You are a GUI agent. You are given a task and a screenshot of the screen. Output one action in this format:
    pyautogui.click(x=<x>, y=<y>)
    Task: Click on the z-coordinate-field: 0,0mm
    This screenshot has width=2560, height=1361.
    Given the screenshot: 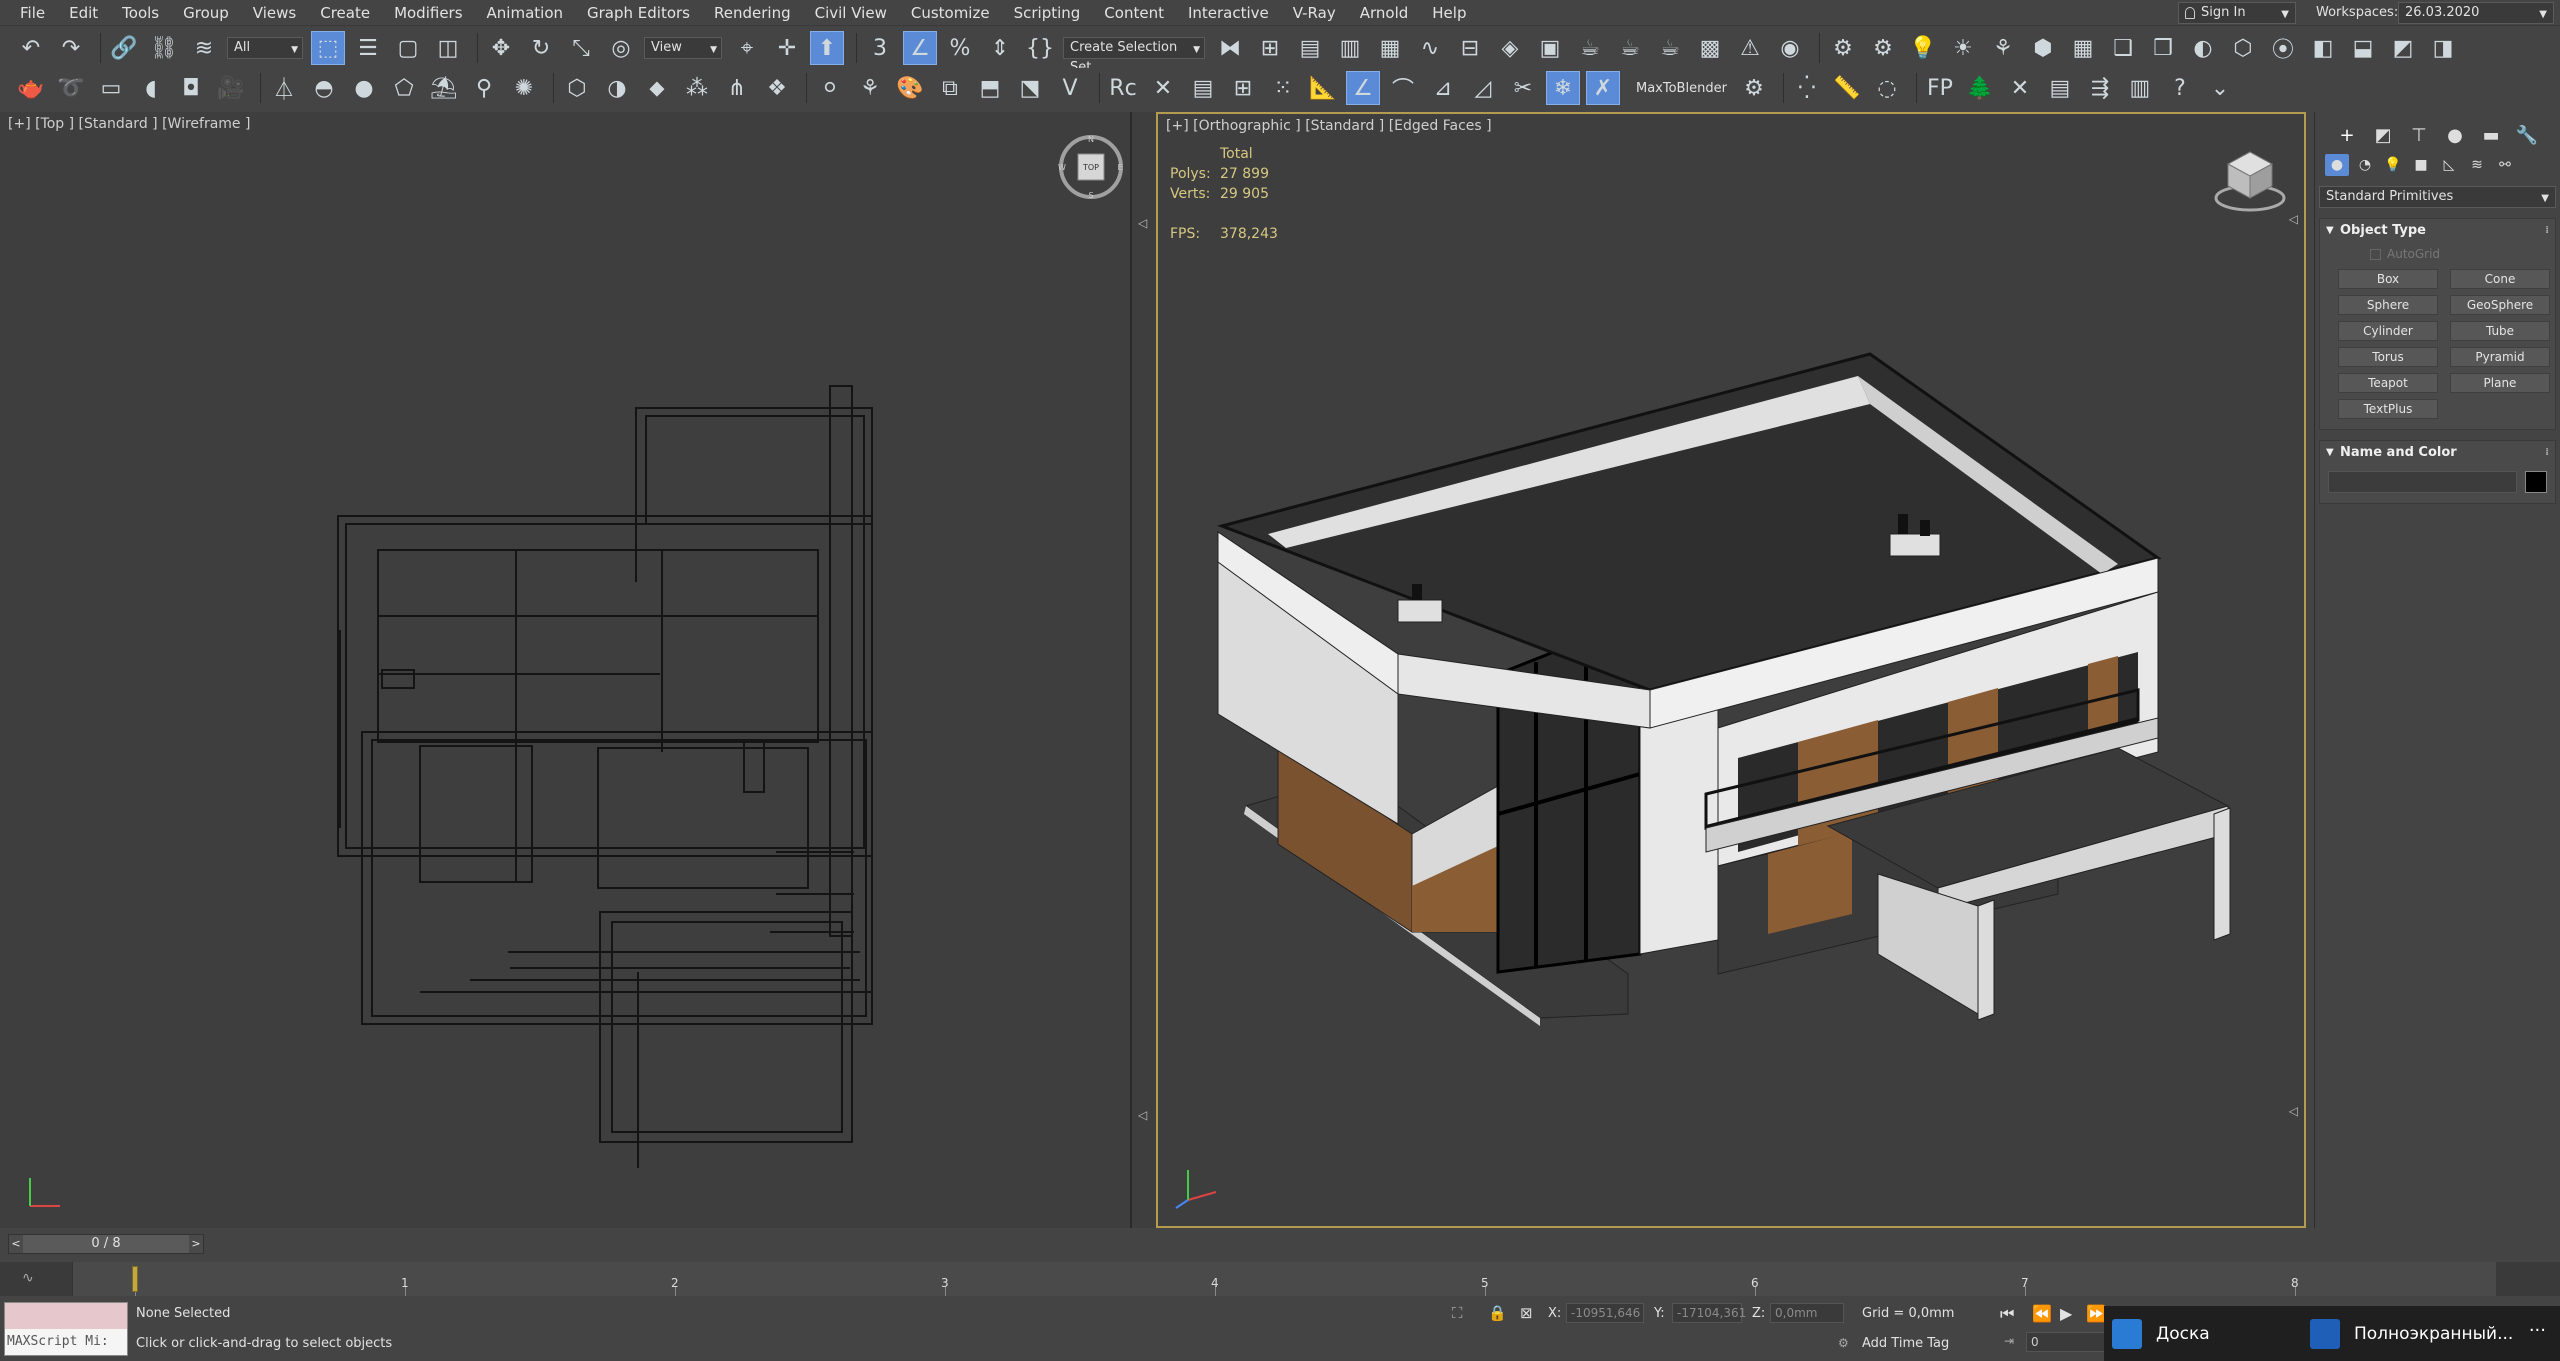 What is the action you would take?
    pyautogui.click(x=1807, y=1313)
    